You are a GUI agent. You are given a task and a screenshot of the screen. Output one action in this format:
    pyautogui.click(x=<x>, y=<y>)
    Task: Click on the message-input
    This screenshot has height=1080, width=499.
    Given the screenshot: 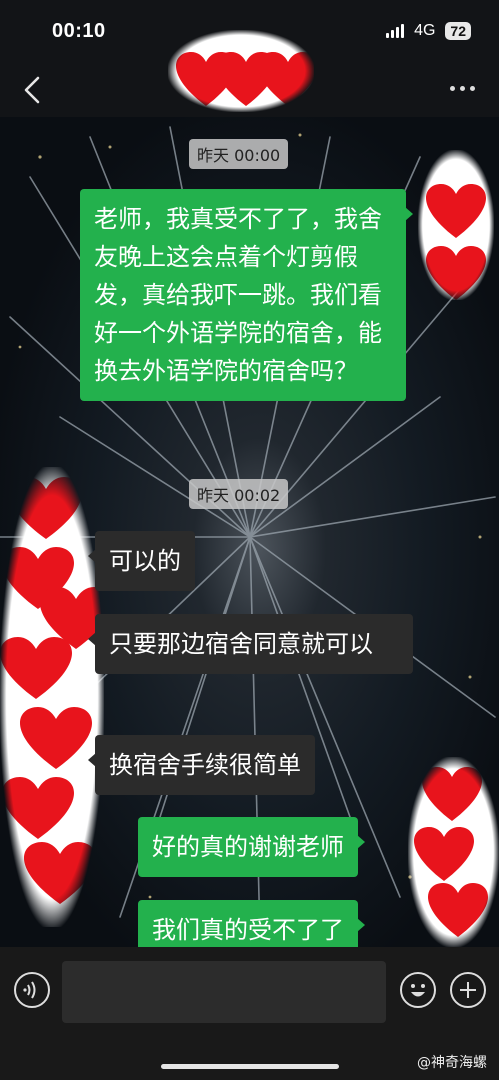 What is the action you would take?
    pyautogui.click(x=224, y=992)
    